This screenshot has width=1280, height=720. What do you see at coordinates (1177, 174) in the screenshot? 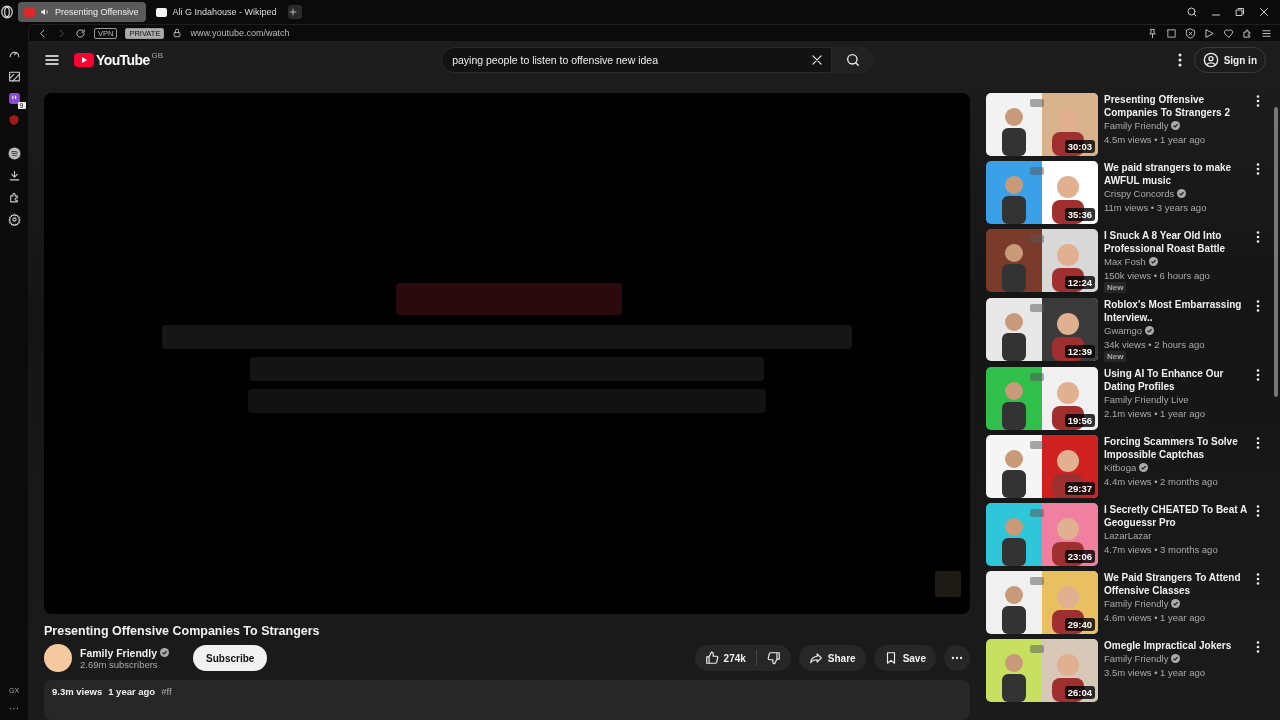
I see `video-title: We paid strangers to make AWFUL music` at bounding box center [1177, 174].